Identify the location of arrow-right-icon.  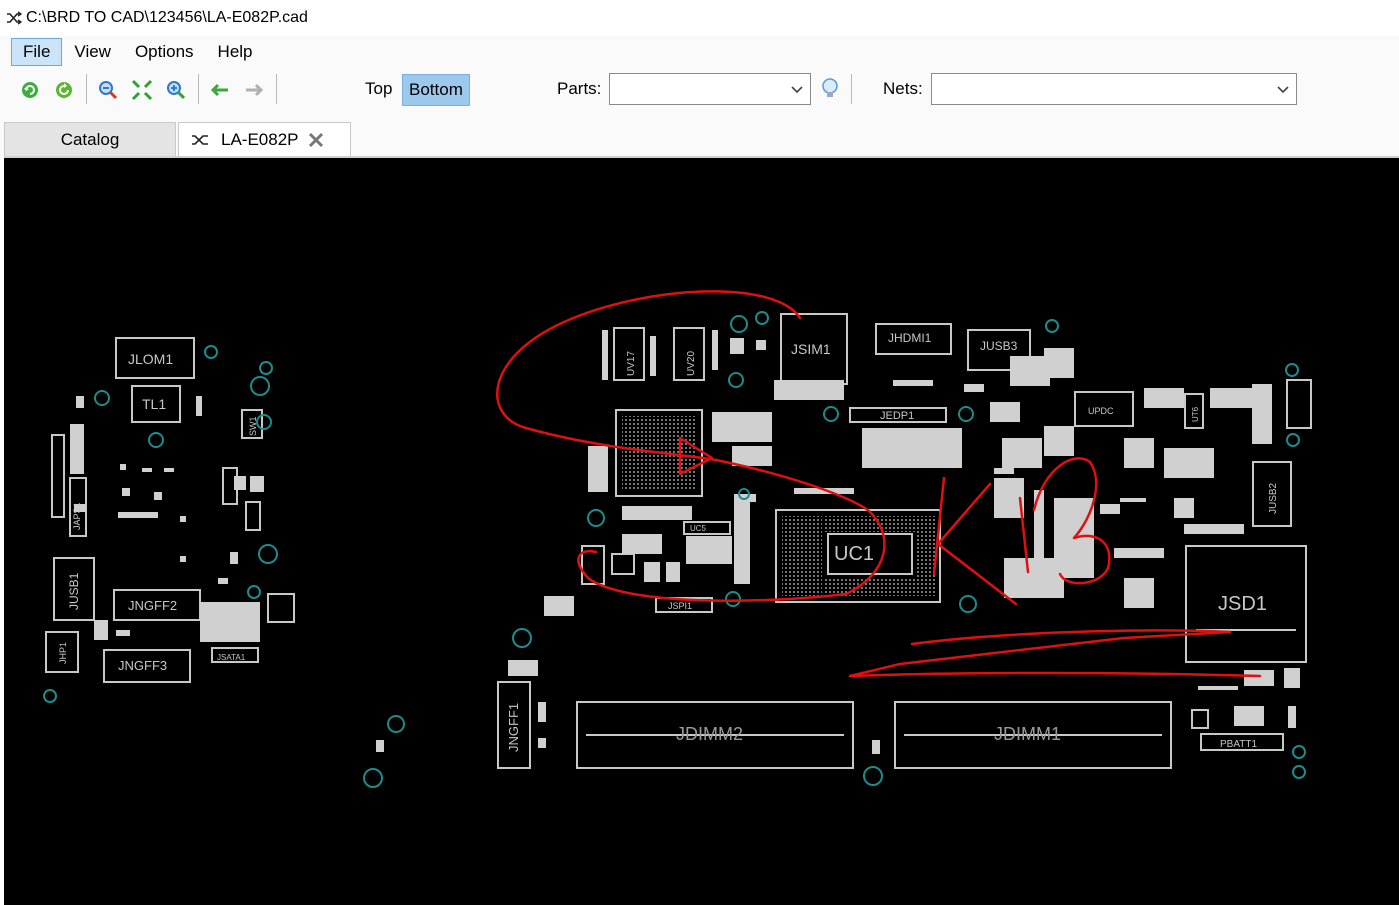
(254, 90).